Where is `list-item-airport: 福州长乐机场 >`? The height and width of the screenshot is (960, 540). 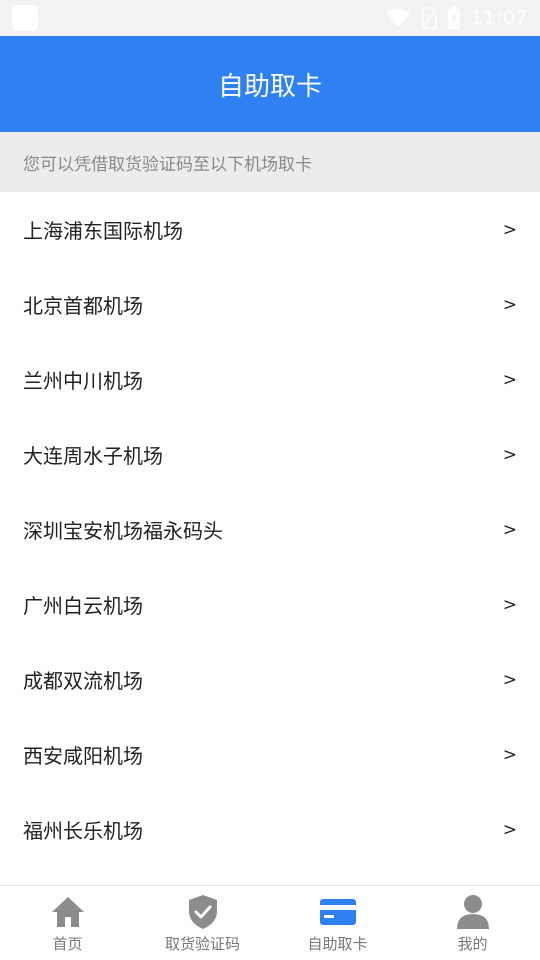 list-item-airport: 福州长乐机场 > is located at coordinates (270, 829).